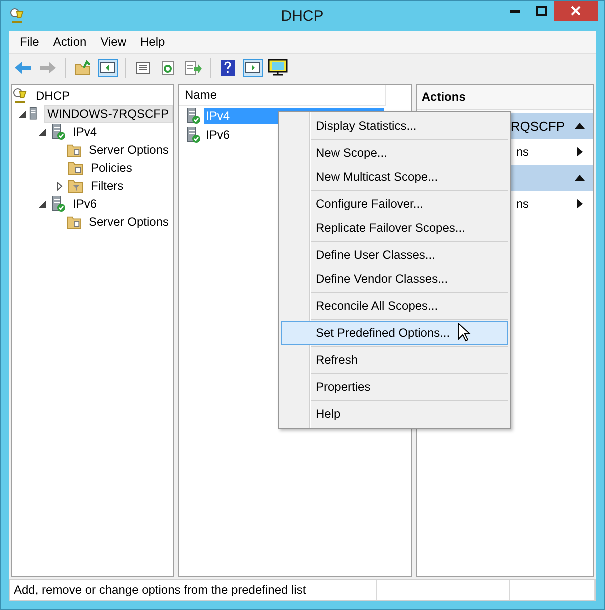  Describe the element at coordinates (537, 126) in the screenshot. I see `section-title: RQSCFP` at that location.